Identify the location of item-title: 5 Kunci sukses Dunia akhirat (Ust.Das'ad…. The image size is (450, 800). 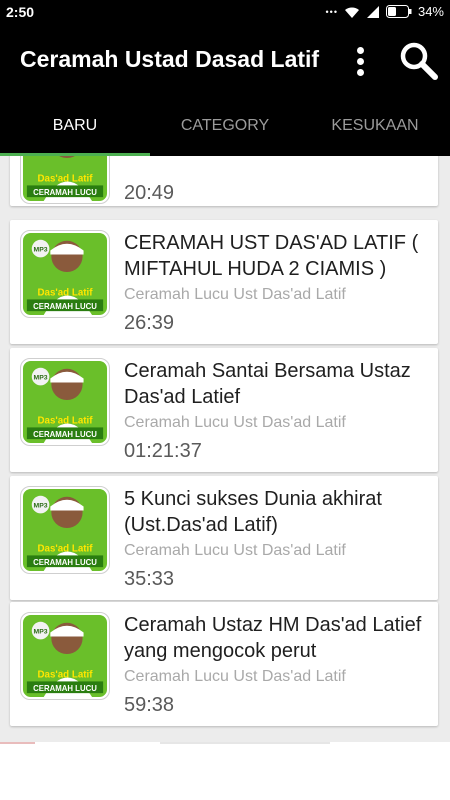
(253, 512).